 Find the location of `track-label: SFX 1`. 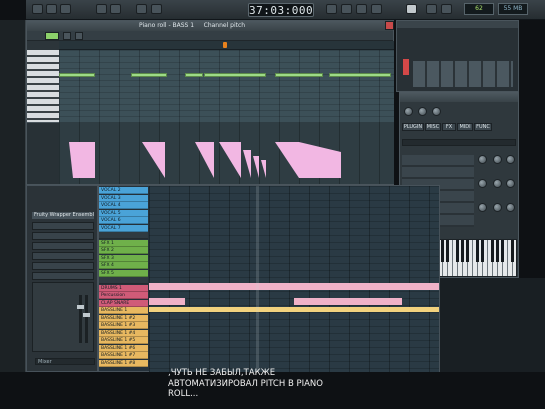

track-label: SFX 1 is located at coordinates (123, 243).